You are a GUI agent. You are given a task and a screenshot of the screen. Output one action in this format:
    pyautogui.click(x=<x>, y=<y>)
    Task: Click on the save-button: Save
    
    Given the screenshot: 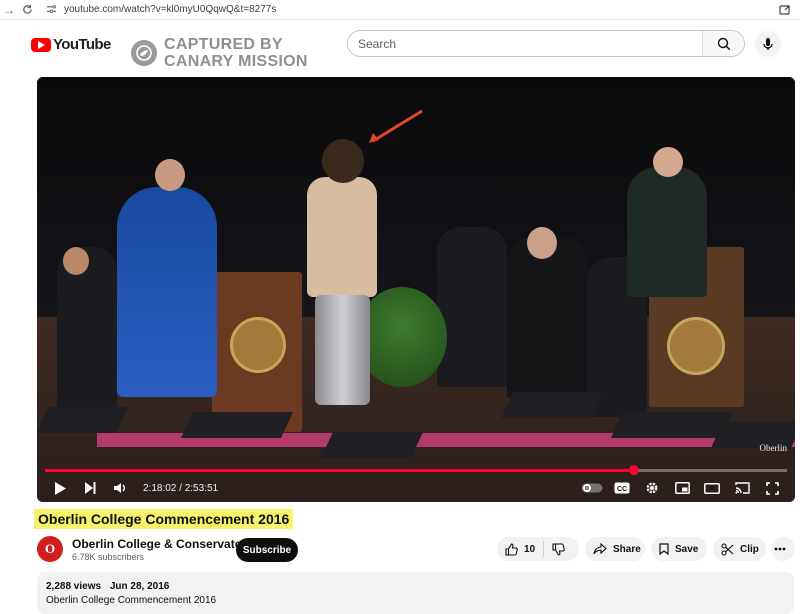 What is the action you would take?
    pyautogui.click(x=679, y=549)
    